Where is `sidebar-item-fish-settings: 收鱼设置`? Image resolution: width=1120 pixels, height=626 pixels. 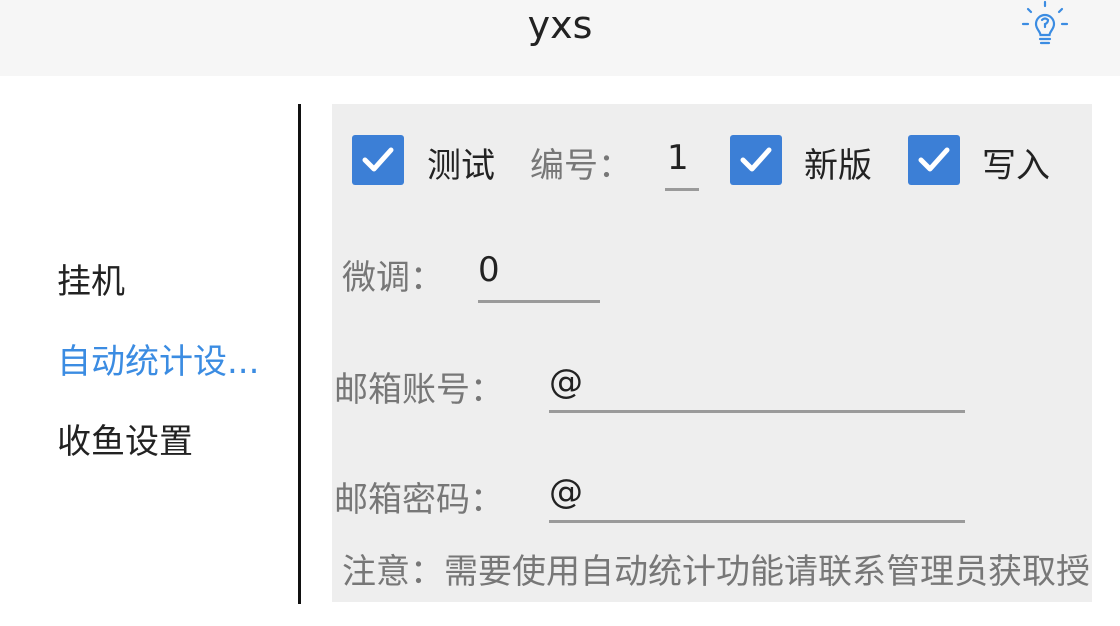
sidebar-item-fish-settings: 收鱼设置 is located at coordinates (125, 438).